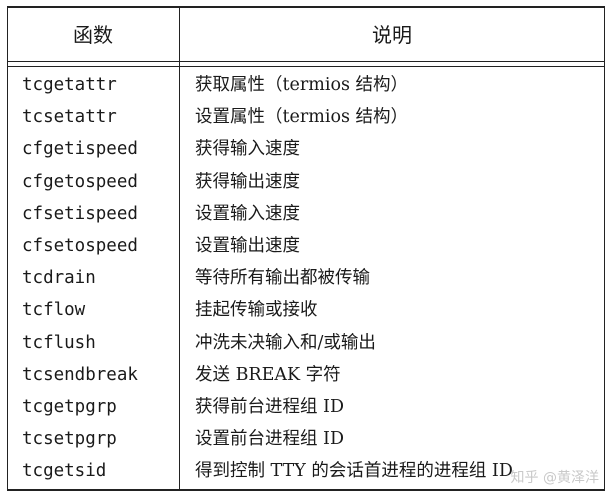 Image resolution: width=613 pixels, height=497 pixels. Describe the element at coordinates (247, 149) in the screenshot. I see `function-description: 获得输入速度` at that location.